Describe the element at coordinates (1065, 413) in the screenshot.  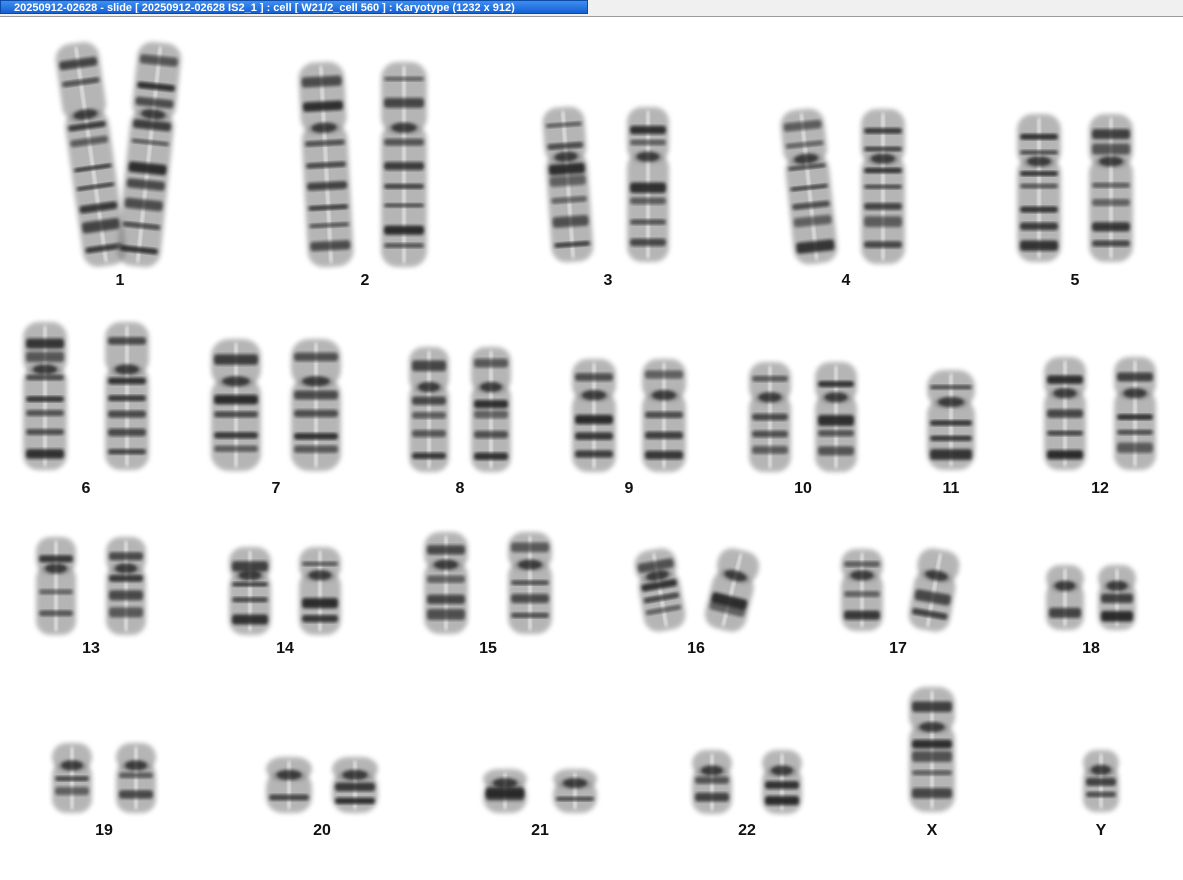
I see `chromosome-12-homolog-a` at that location.